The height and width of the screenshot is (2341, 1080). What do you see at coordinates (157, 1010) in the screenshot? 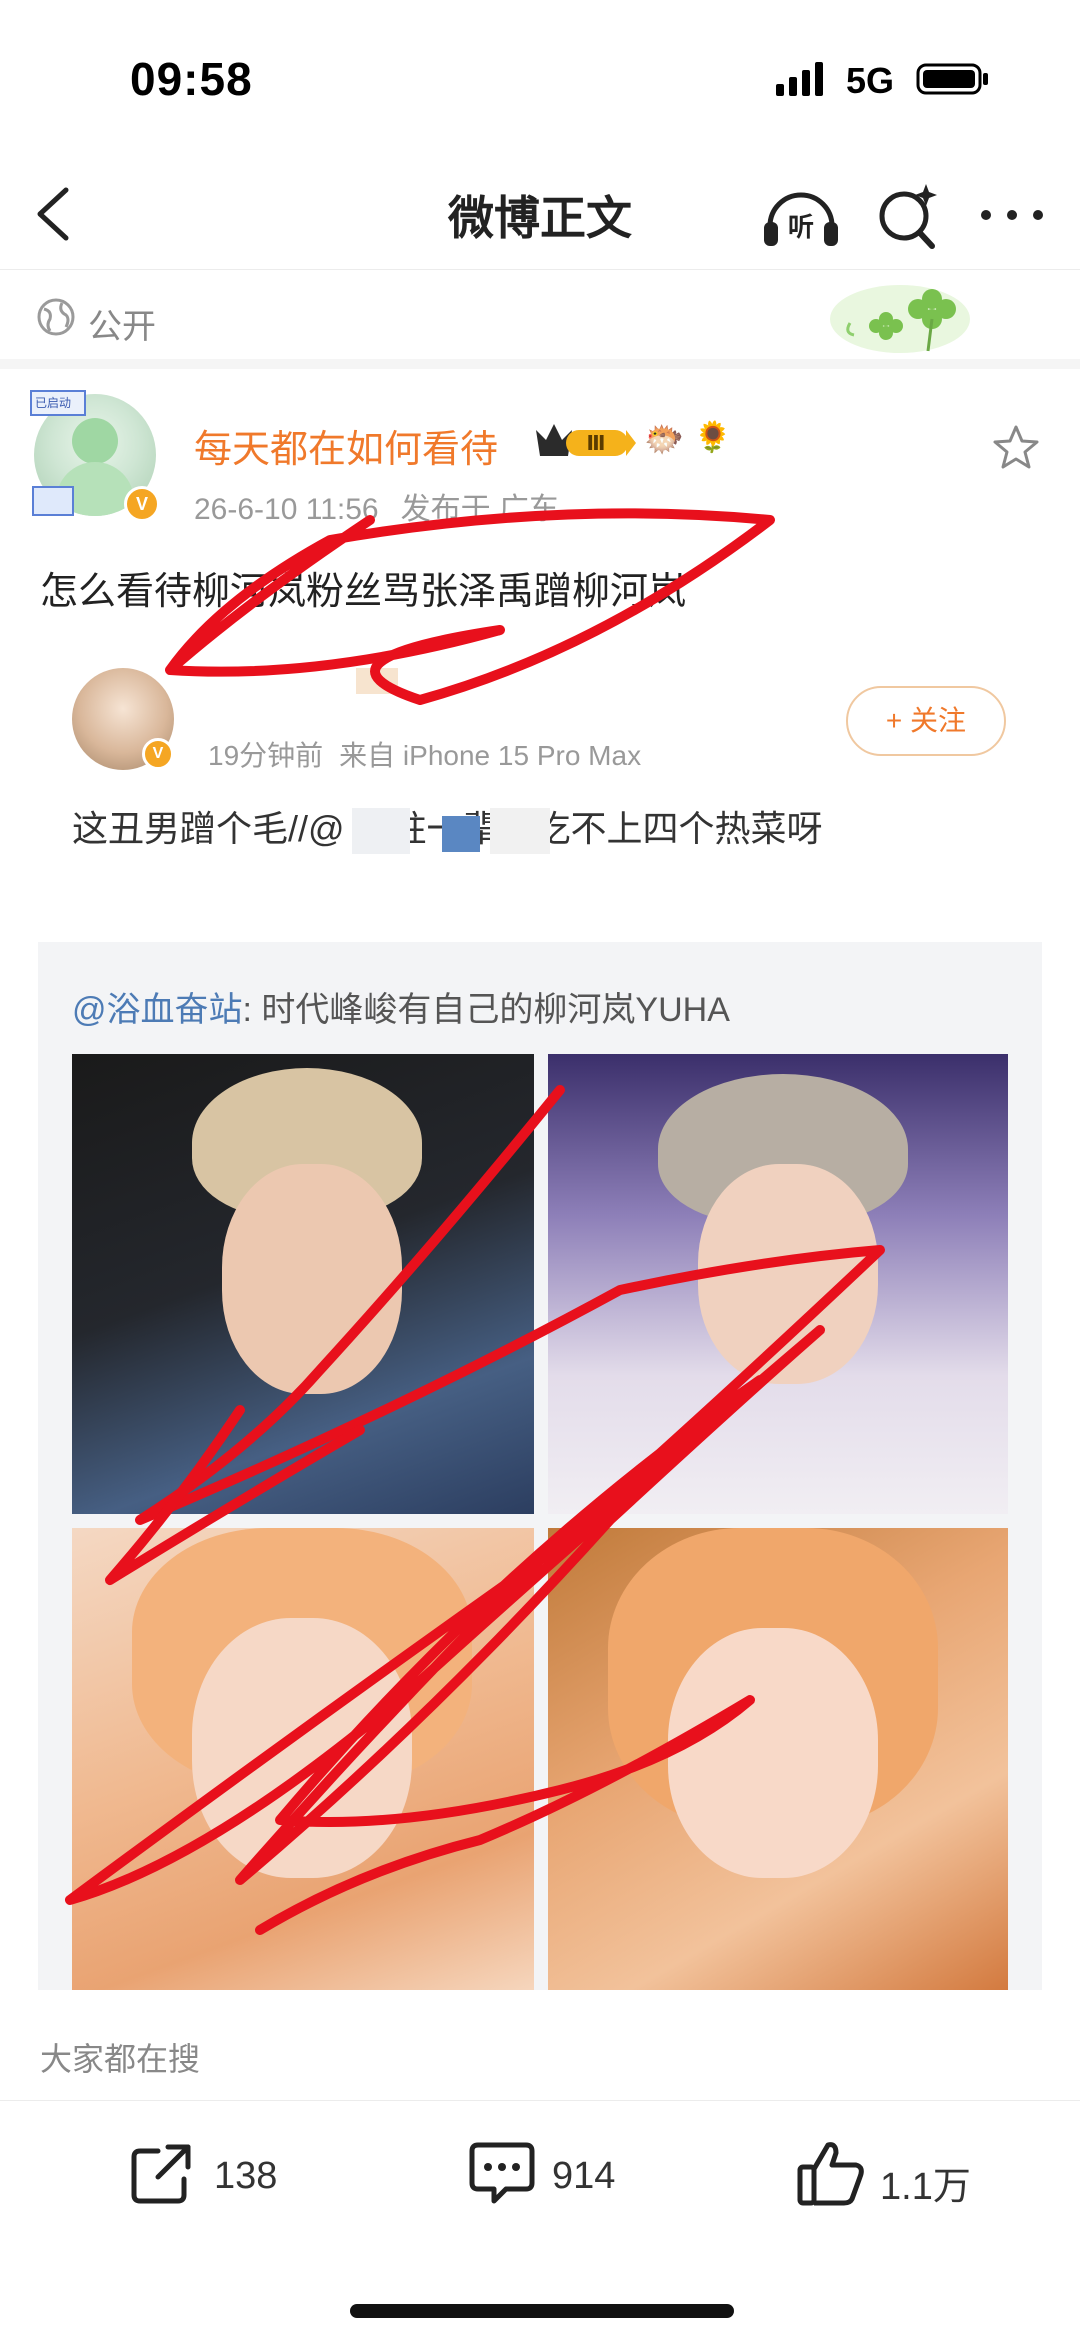
I see `quoted-mention: @浴血奋站` at bounding box center [157, 1010].